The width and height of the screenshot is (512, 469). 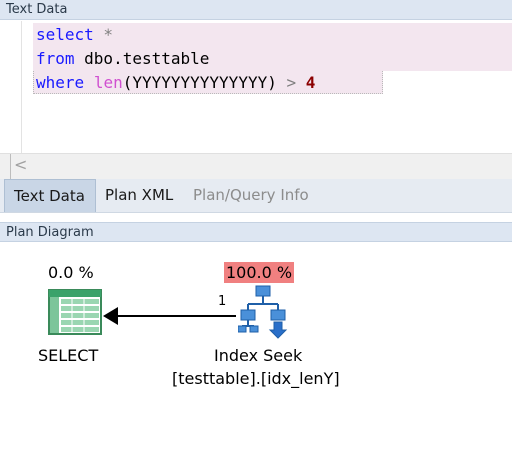 I want to click on detail-tabs: Text Data Plan XML Plan/Query Info, so click(x=256, y=196).